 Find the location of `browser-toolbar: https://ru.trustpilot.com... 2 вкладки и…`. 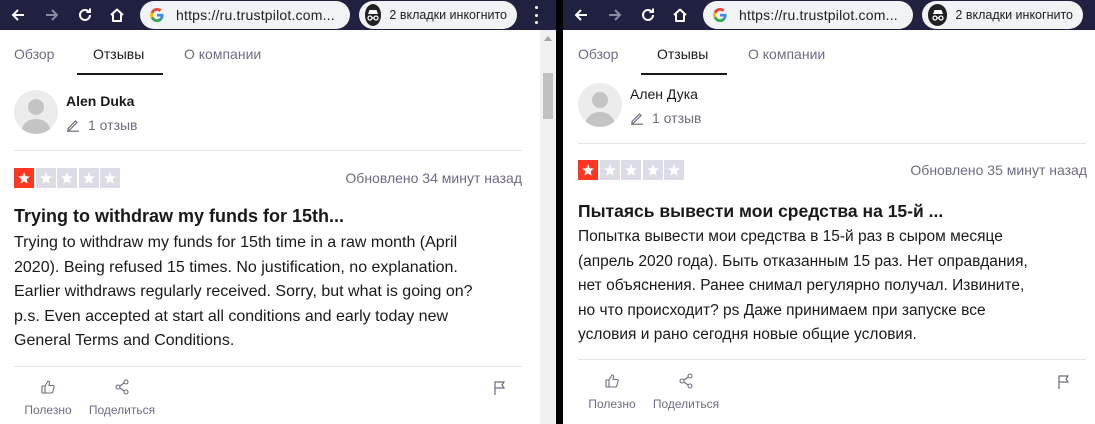

browser-toolbar: https://ru.trustpilot.com... 2 вкладки и… is located at coordinates (278, 15).